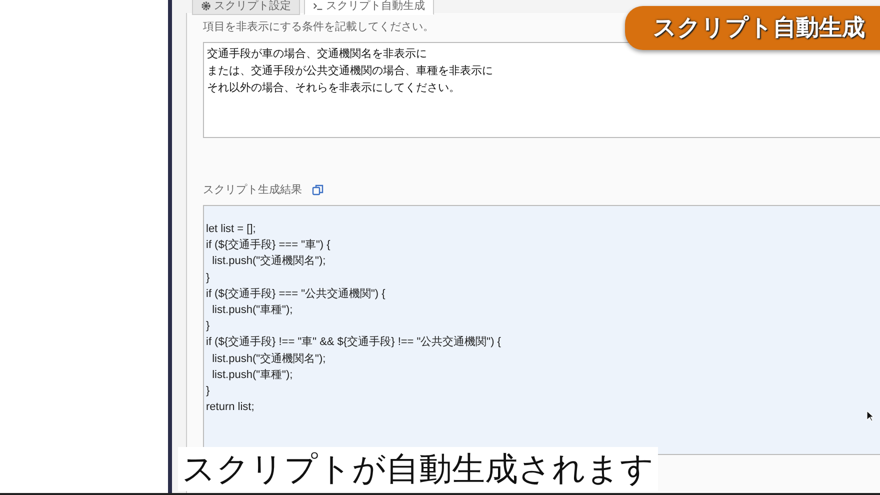 The height and width of the screenshot is (495, 880). What do you see at coordinates (752, 28) in the screenshot?
I see `title-banner: スクリプト自動生成` at bounding box center [752, 28].